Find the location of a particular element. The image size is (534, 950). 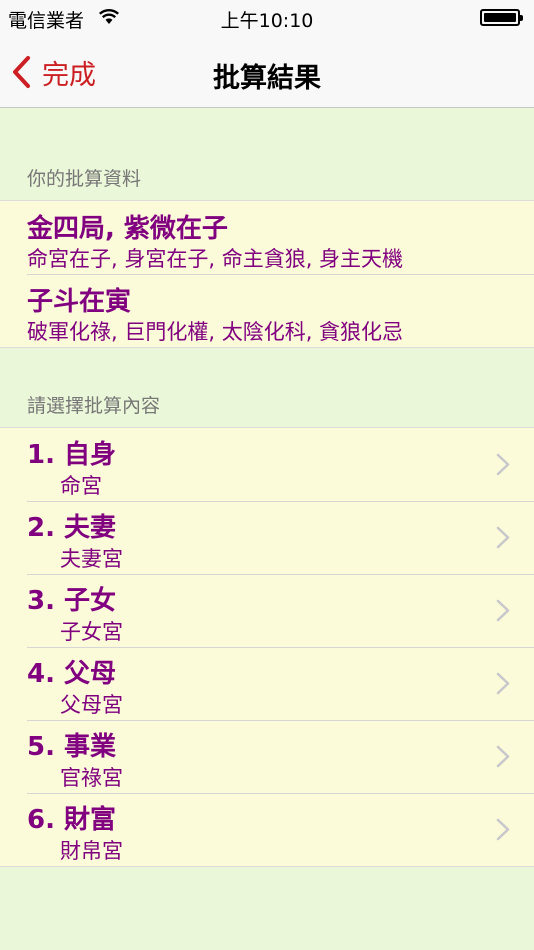

done-button: 完成 is located at coordinates (53, 72).